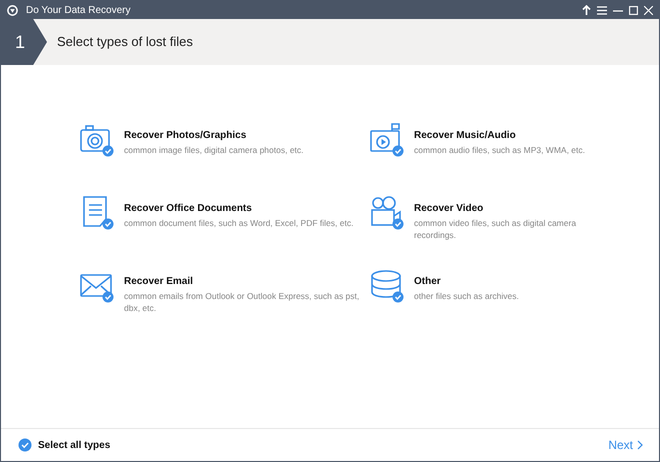 The height and width of the screenshot is (462, 660). Describe the element at coordinates (387, 213) in the screenshot. I see `video-icon` at that location.